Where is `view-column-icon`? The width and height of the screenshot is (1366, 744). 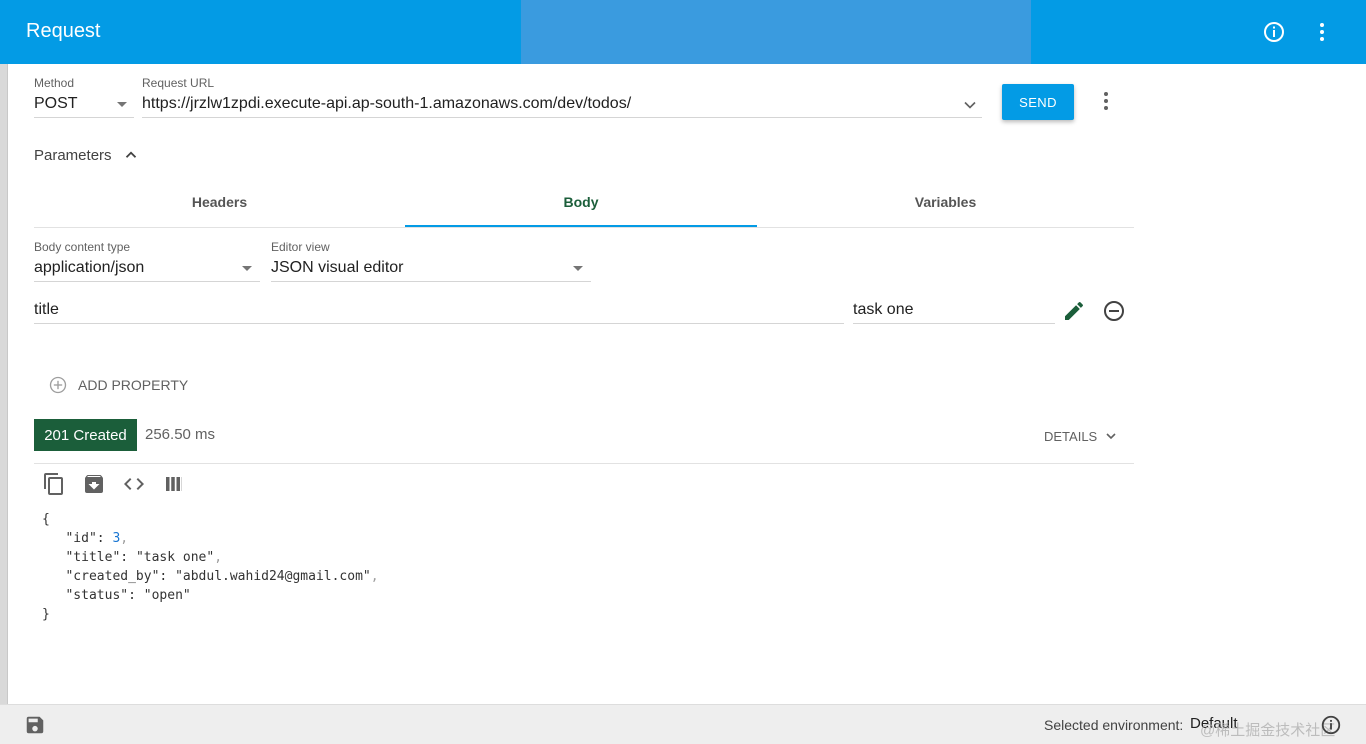 view-column-icon is located at coordinates (174, 484).